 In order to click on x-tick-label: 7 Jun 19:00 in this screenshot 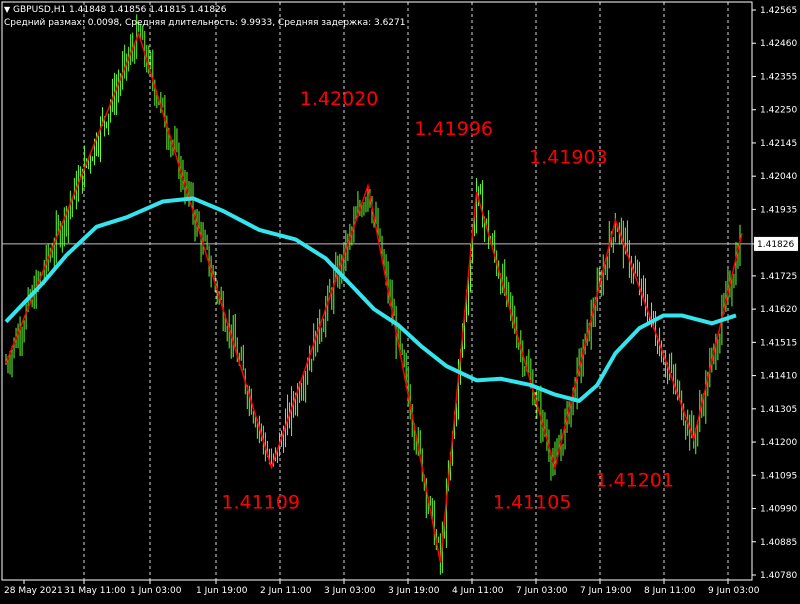, I will do `click(606, 591)`.